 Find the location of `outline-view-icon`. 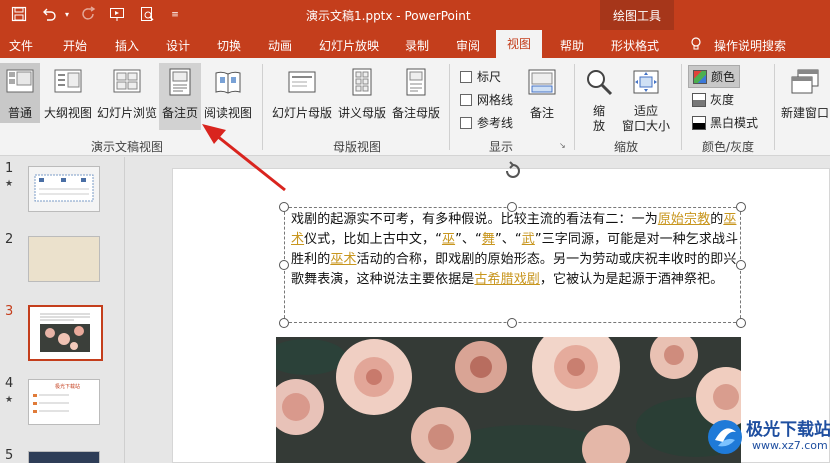

outline-view-icon is located at coordinates (68, 83).